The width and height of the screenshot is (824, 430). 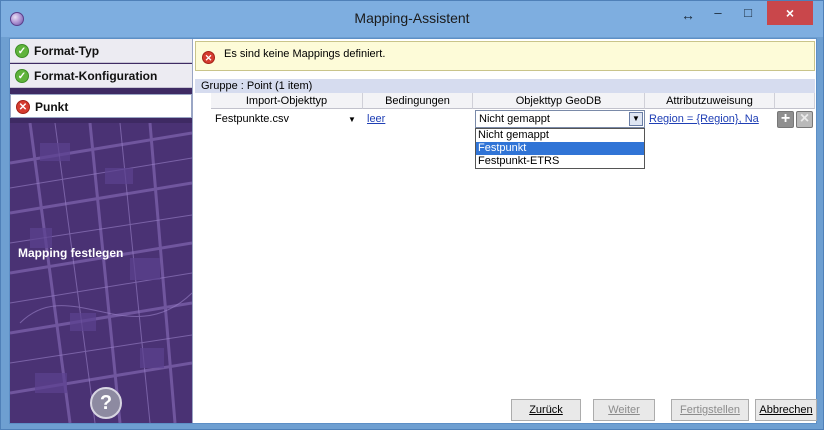 What do you see at coordinates (67, 51) in the screenshot?
I see `step-label: Format-Typ` at bounding box center [67, 51].